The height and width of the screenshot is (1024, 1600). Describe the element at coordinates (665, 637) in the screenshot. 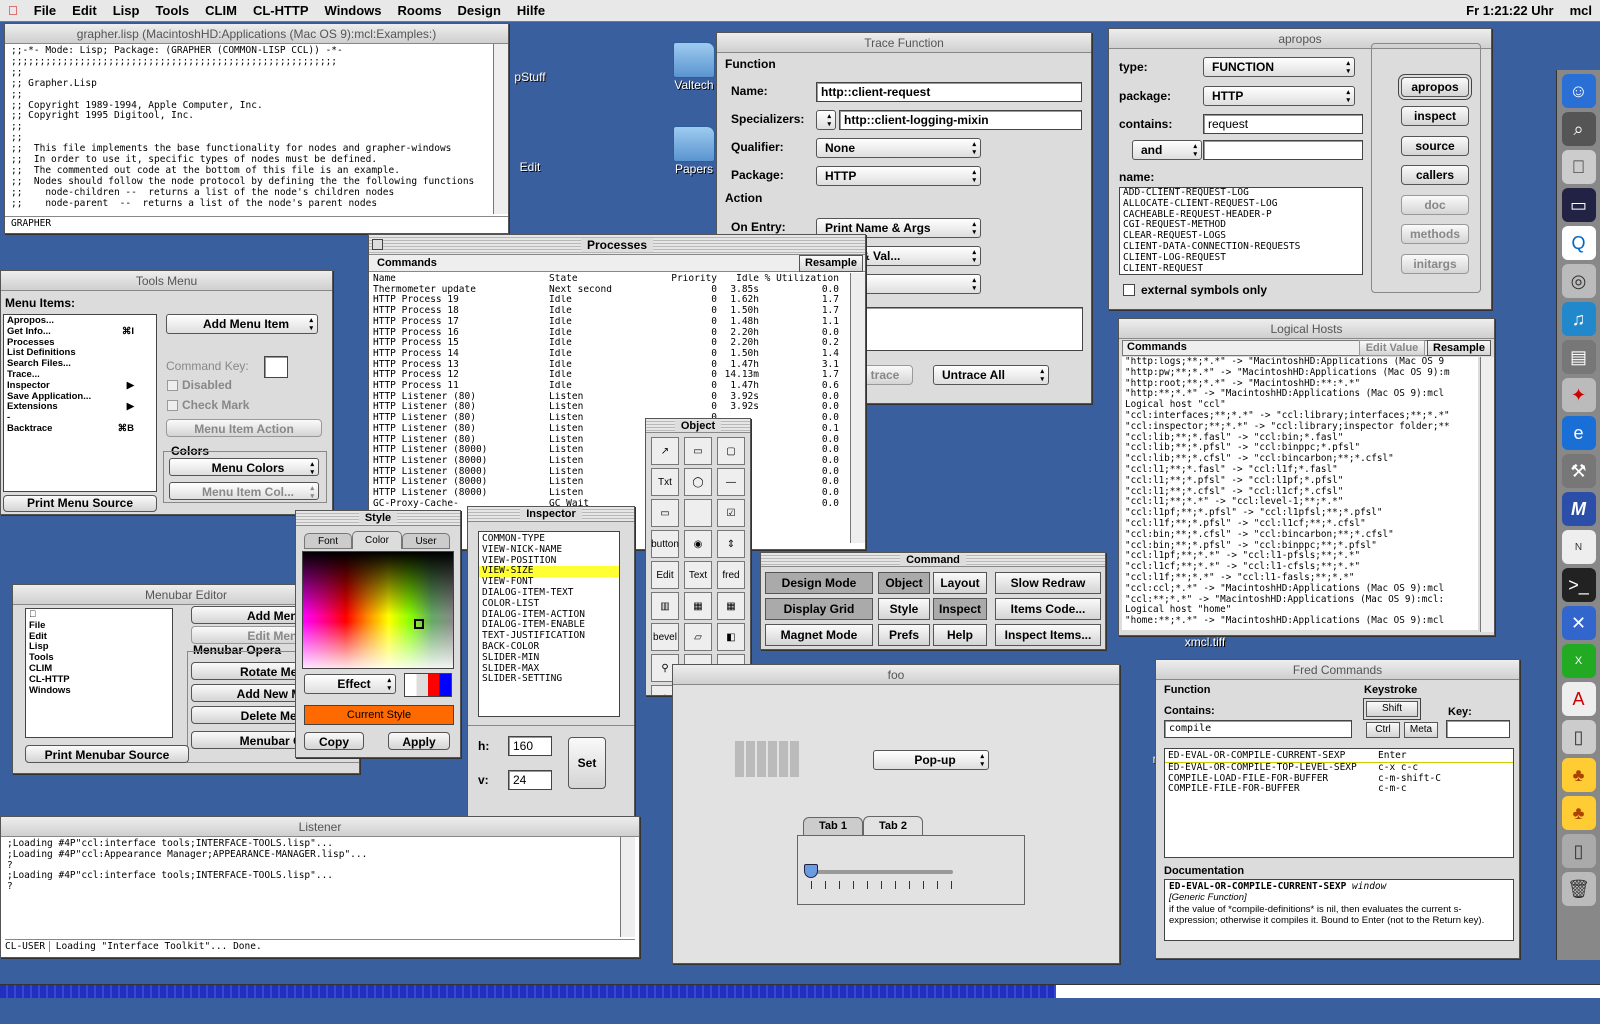

I see `object-tool-icon: bevel` at that location.